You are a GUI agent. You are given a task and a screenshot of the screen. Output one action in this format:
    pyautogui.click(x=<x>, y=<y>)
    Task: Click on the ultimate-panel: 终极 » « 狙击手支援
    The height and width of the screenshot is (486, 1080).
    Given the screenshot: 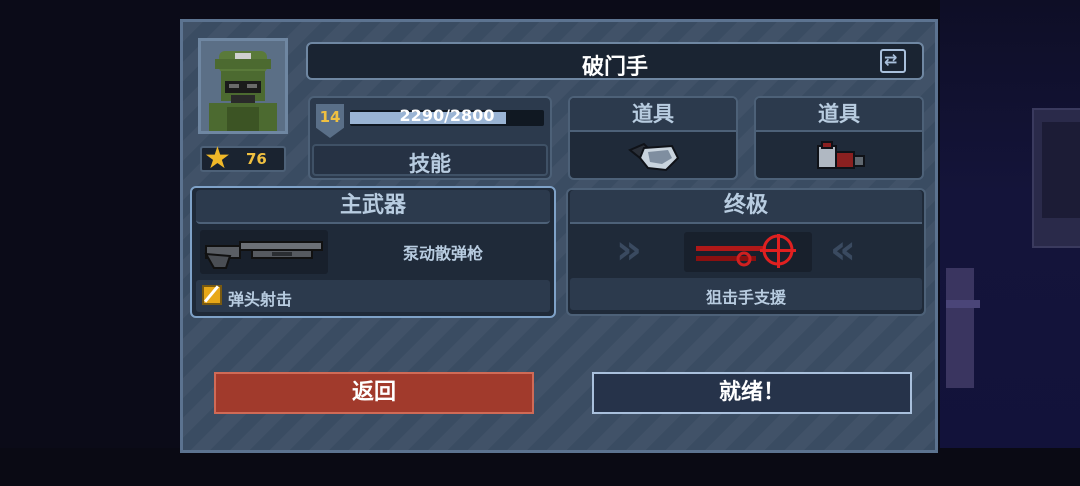 What is the action you would take?
    pyautogui.click(x=746, y=252)
    